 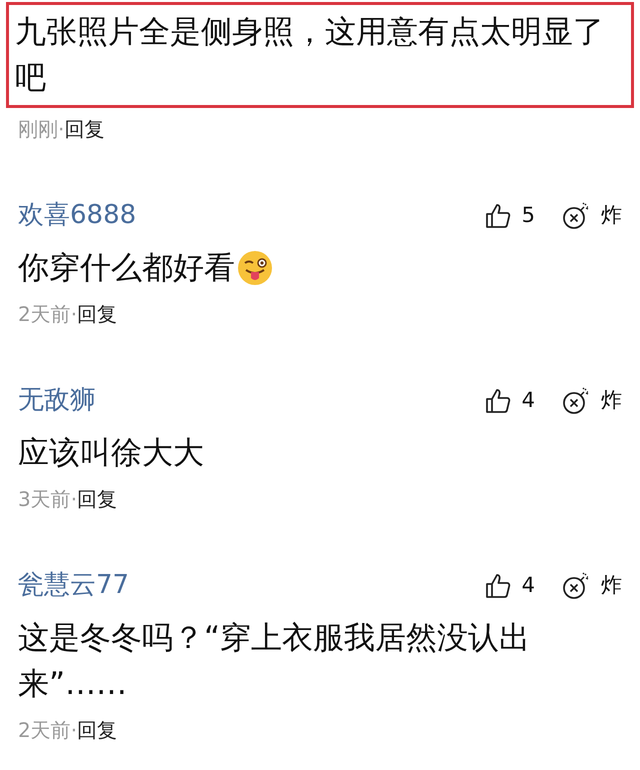 I want to click on comment-text: 九张照片全是侧身照，这用意有点太明显了吧, so click(x=310, y=55).